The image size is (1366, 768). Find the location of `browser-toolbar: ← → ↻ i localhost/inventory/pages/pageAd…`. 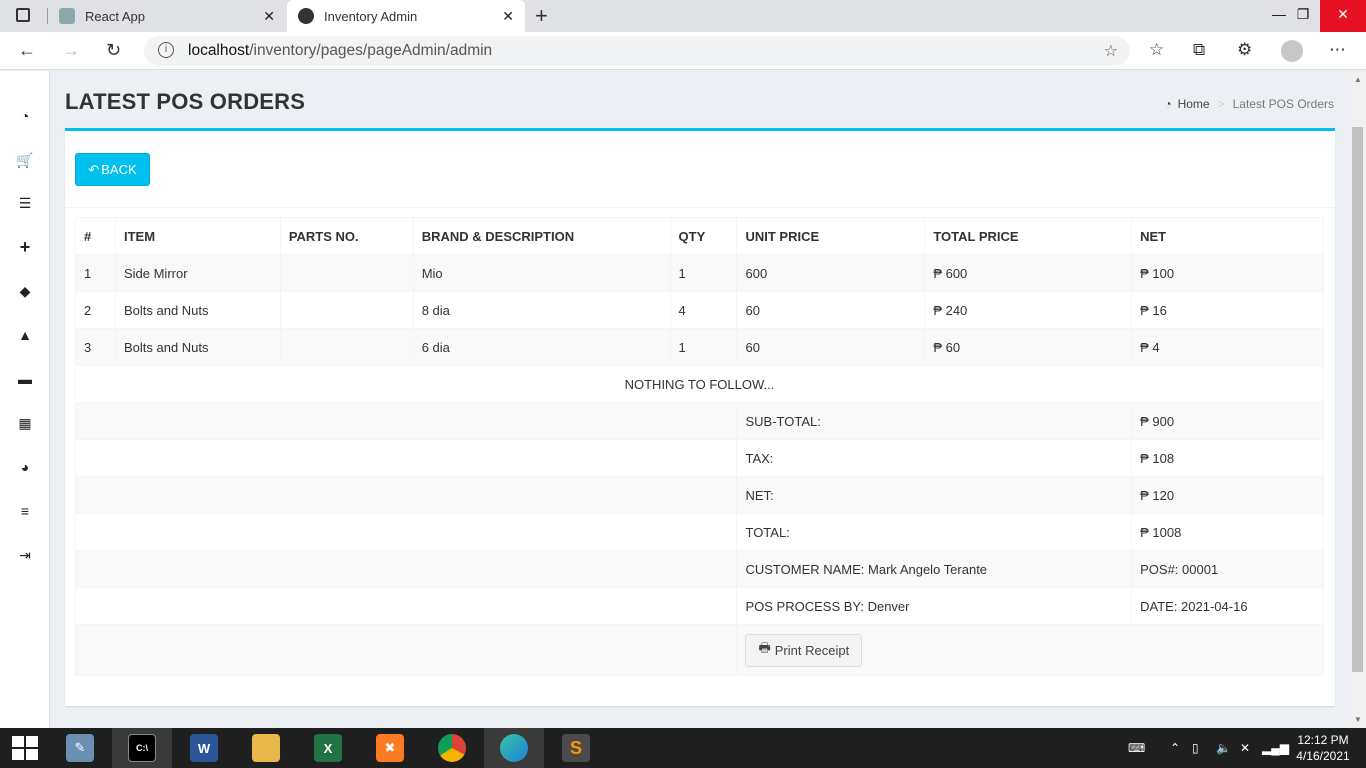

browser-toolbar: ← → ↻ i localhost/inventory/pages/pageAd… is located at coordinates (683, 51).